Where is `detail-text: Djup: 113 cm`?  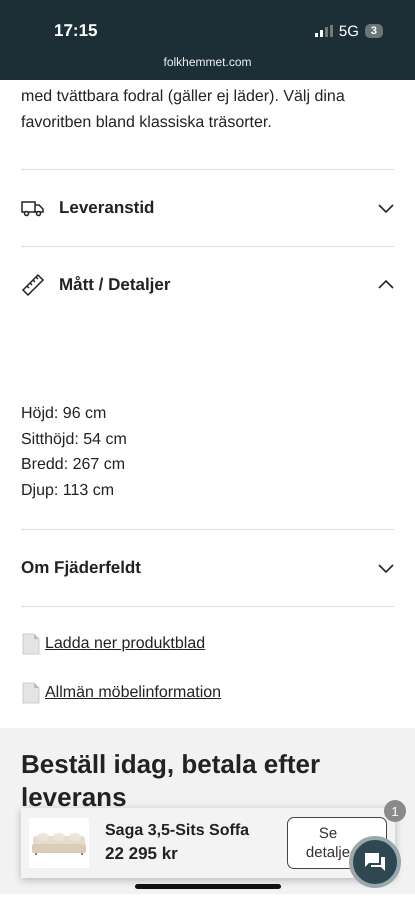 detail-text: Djup: 113 cm is located at coordinates (68, 490).